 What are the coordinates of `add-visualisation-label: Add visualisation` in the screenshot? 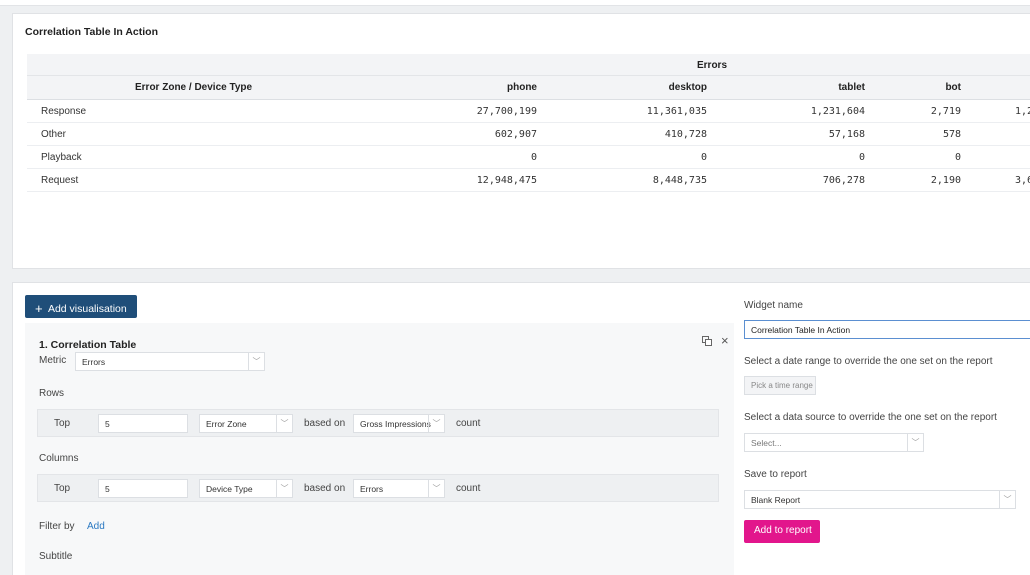 It's located at (87, 309).